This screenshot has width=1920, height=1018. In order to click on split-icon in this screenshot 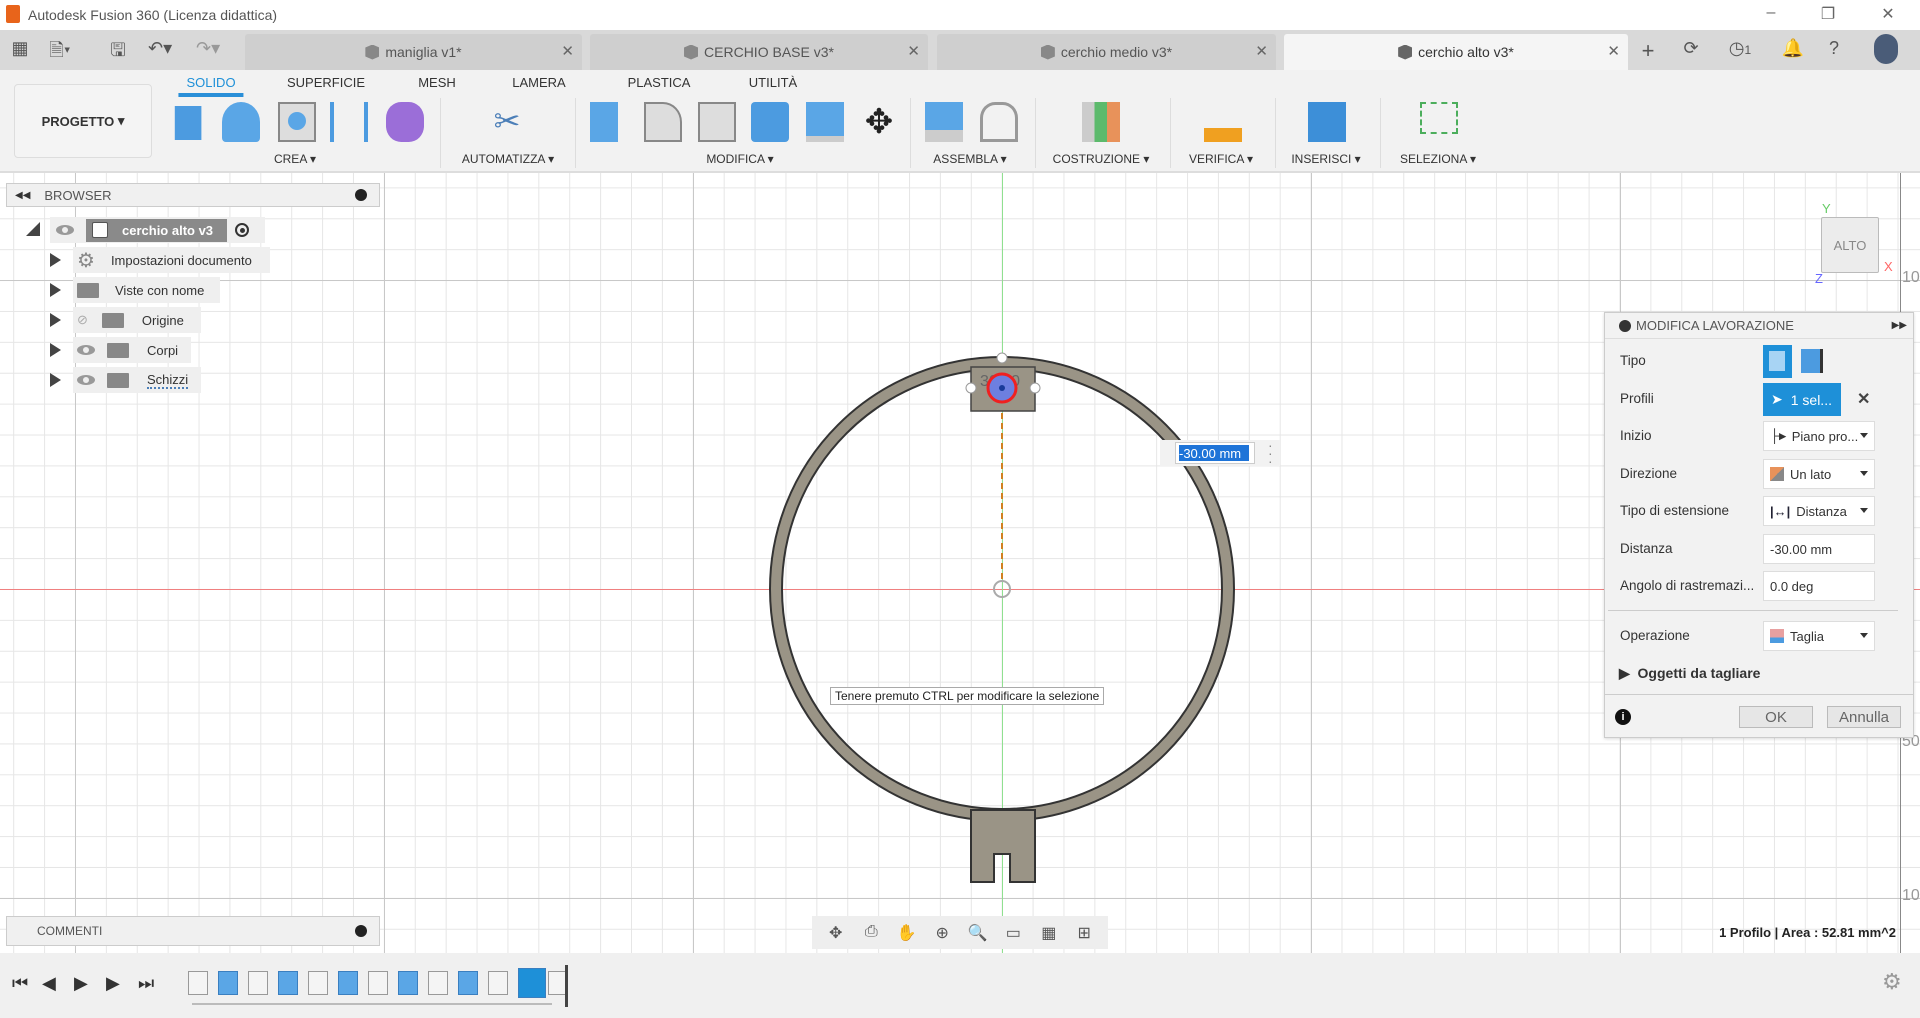, I will do `click(825, 122)`.